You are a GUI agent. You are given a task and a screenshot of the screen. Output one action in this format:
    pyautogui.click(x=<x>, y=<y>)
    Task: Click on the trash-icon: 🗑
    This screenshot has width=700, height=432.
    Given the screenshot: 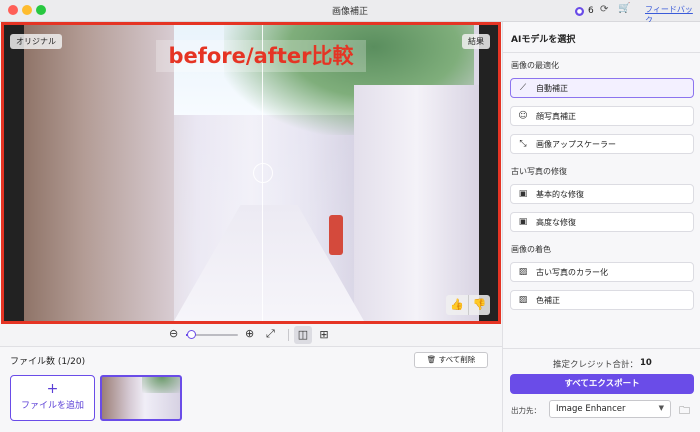 What is the action you would take?
    pyautogui.click(x=432, y=359)
    